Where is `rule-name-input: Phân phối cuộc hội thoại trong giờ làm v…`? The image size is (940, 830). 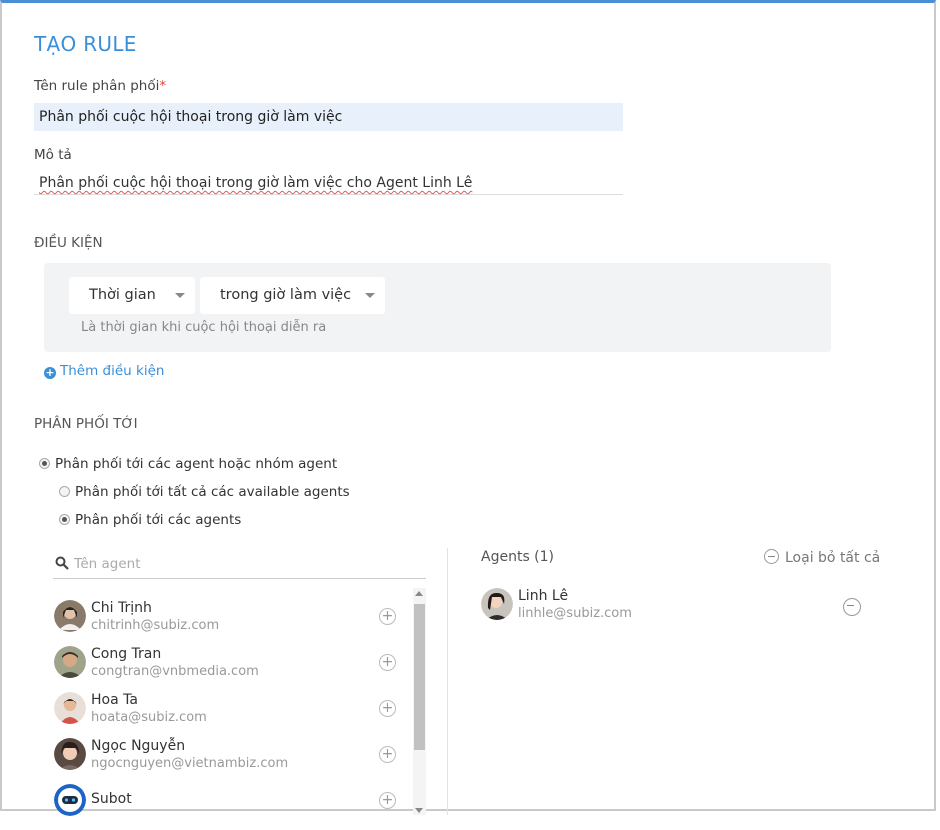 rule-name-input: Phân phối cuộc hội thoại trong giờ làm v… is located at coordinates (328, 117).